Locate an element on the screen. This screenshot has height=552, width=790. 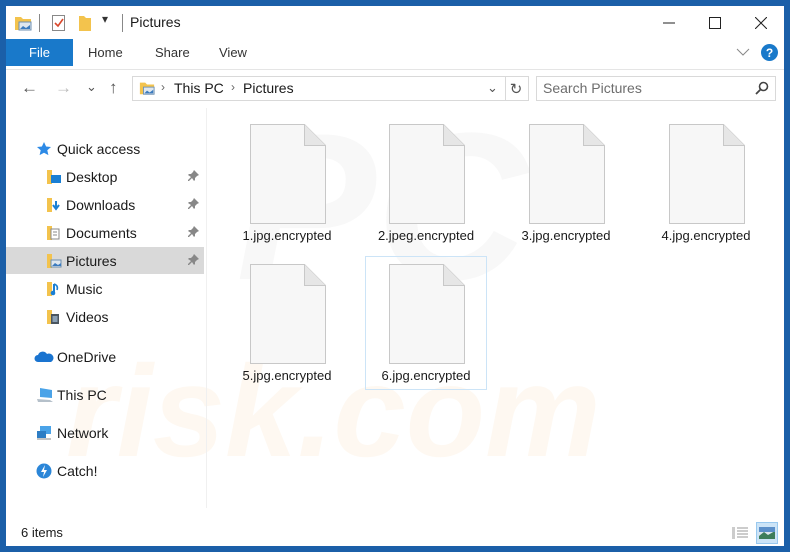
sidebar-item-pictures: Pictures is located at coordinates (105, 260).